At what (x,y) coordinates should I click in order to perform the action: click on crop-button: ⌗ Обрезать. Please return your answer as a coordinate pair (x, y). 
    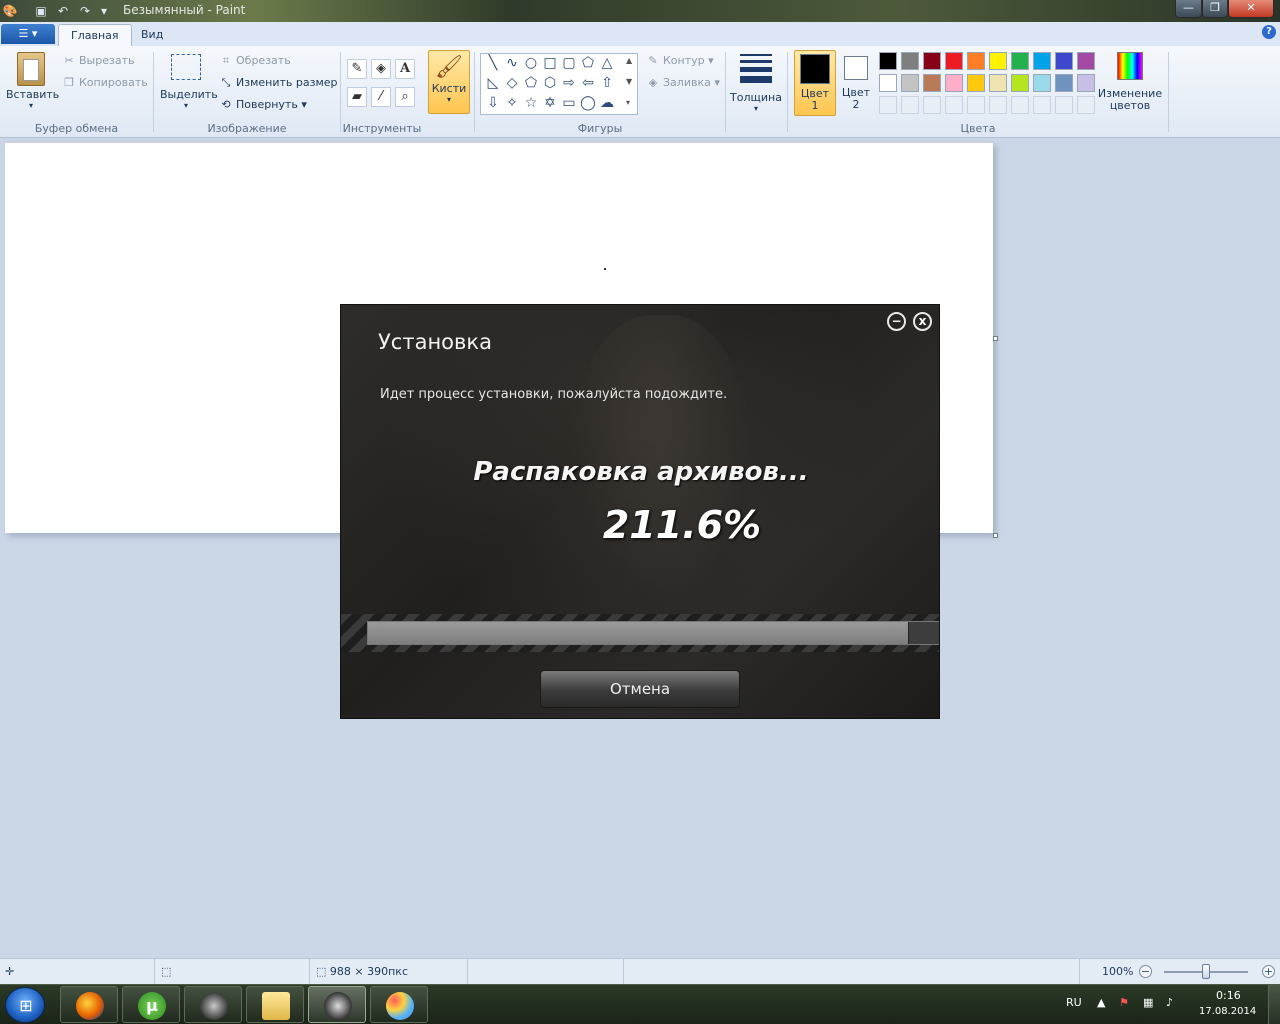
    Looking at the image, I should click on (255, 61).